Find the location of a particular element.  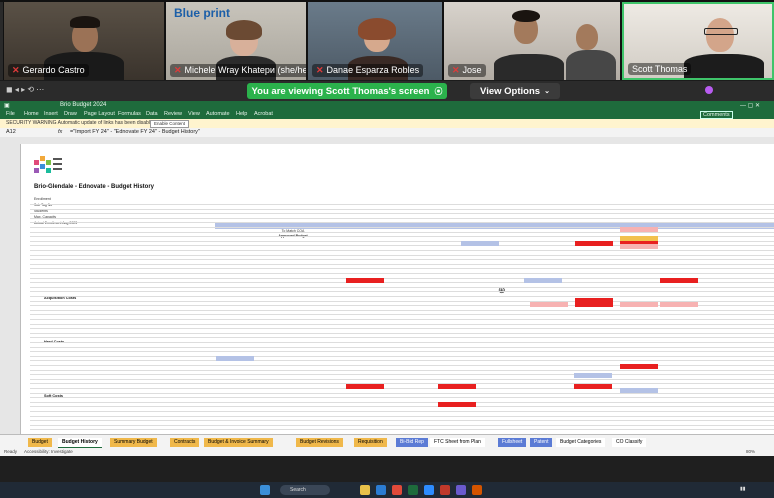

share-toolbar-icons: ◼ ◂ ▸ ⟲ ⋯ is located at coordinates (25, 89).